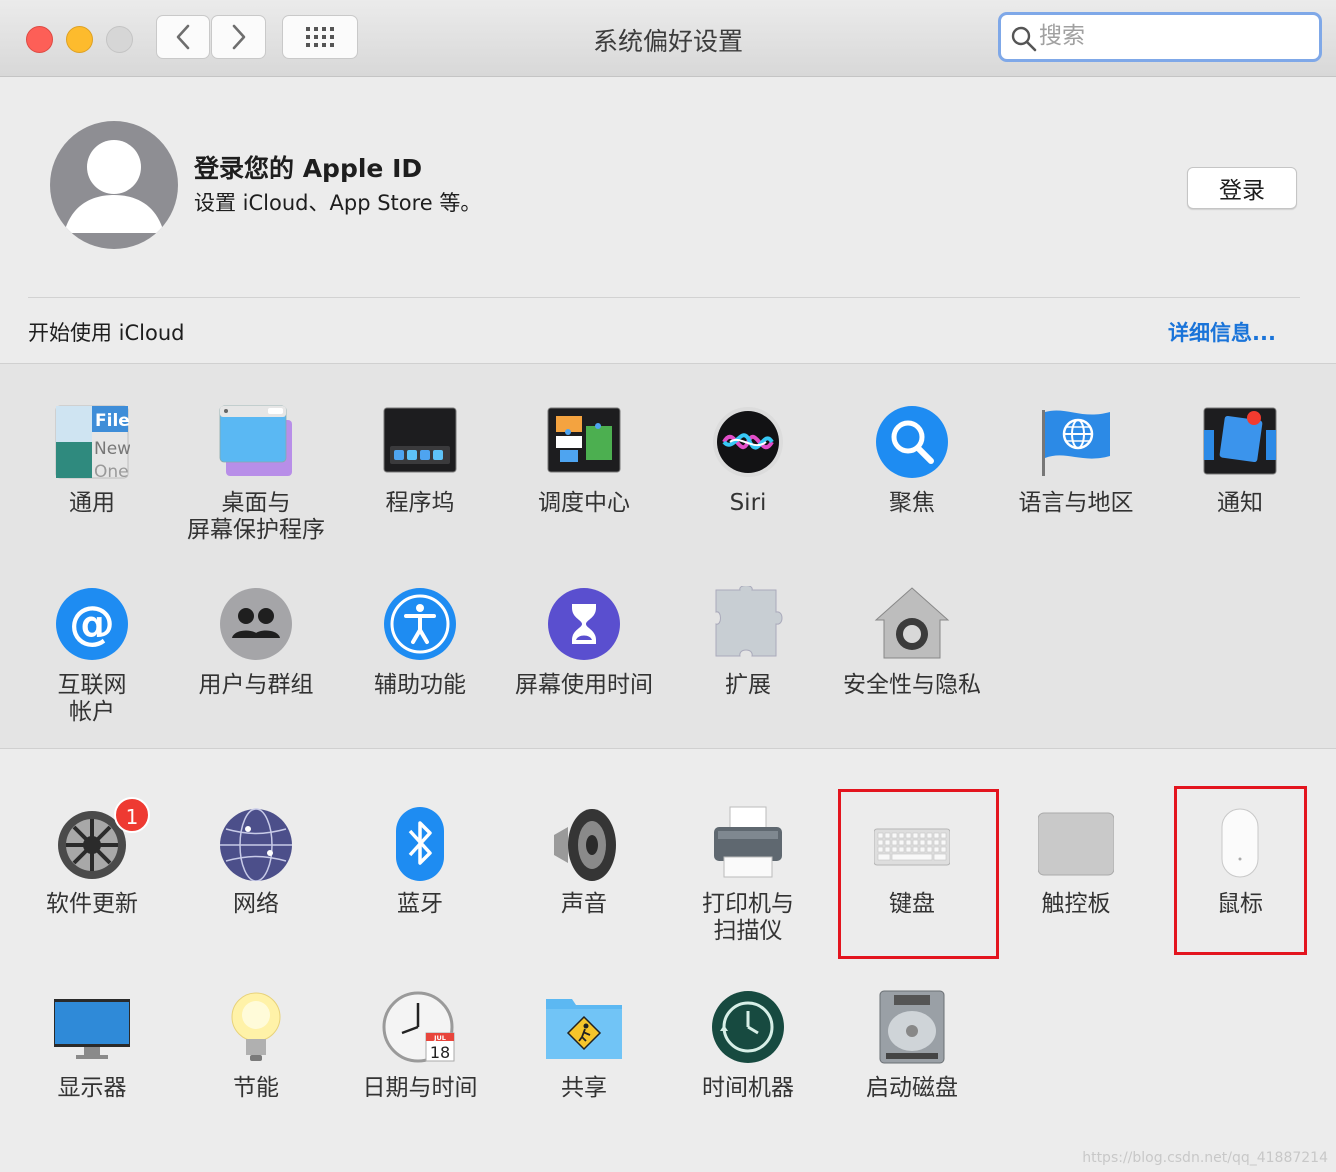 The width and height of the screenshot is (1336, 1172). I want to click on pane-siri: Siri, so click(748, 479).